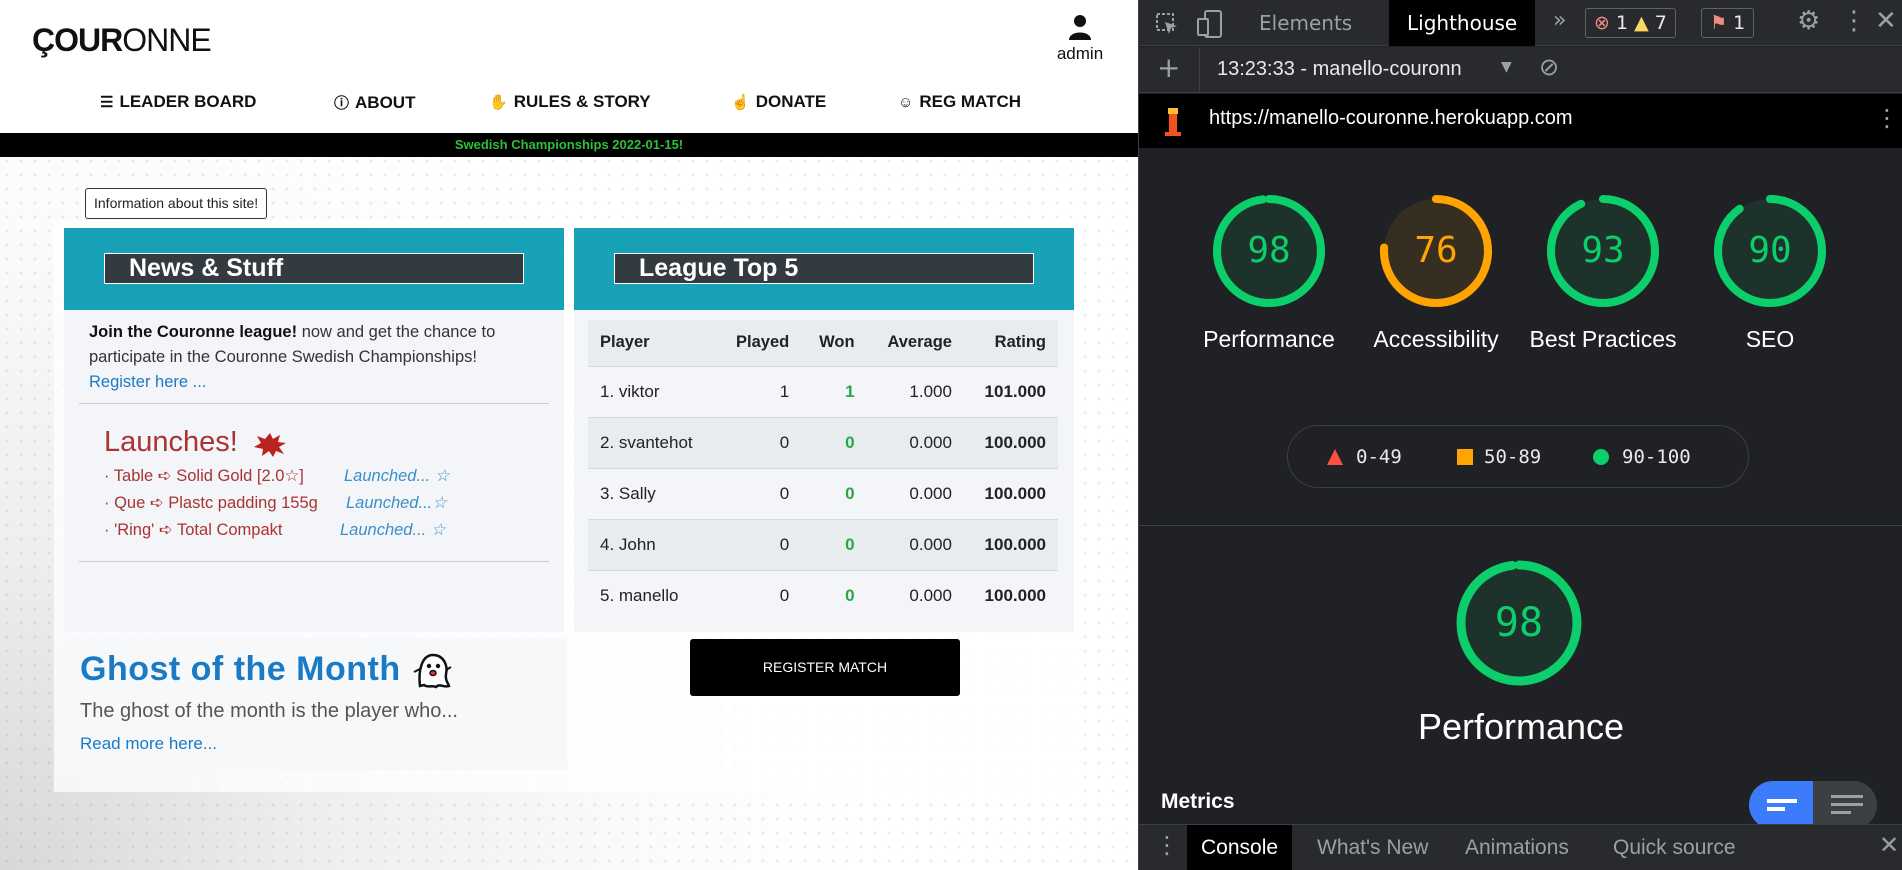 This screenshot has width=1902, height=870. I want to click on ghost-title: Ghost of the Month, so click(240, 669).